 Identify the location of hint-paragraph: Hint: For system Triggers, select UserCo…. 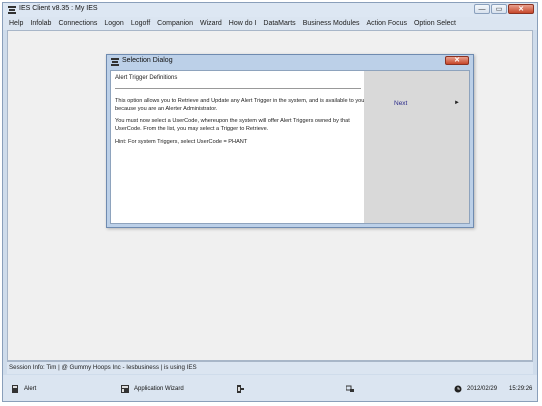
(181, 142).